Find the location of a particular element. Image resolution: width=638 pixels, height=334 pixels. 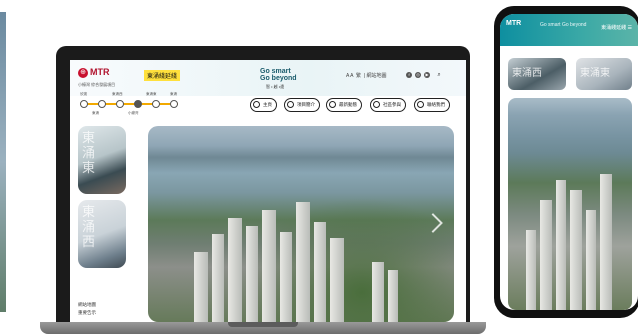

station-label: 欣澳 is located at coordinates (83, 94).